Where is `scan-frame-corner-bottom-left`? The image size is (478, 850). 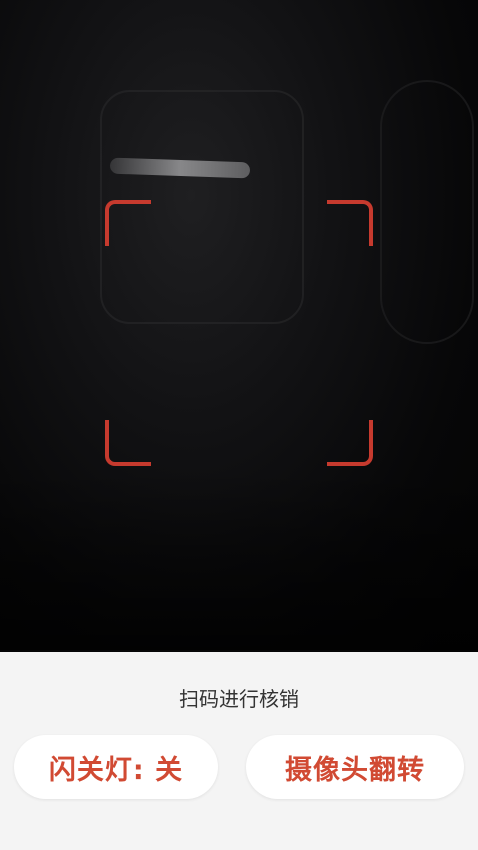 scan-frame-corner-bottom-left is located at coordinates (128, 443).